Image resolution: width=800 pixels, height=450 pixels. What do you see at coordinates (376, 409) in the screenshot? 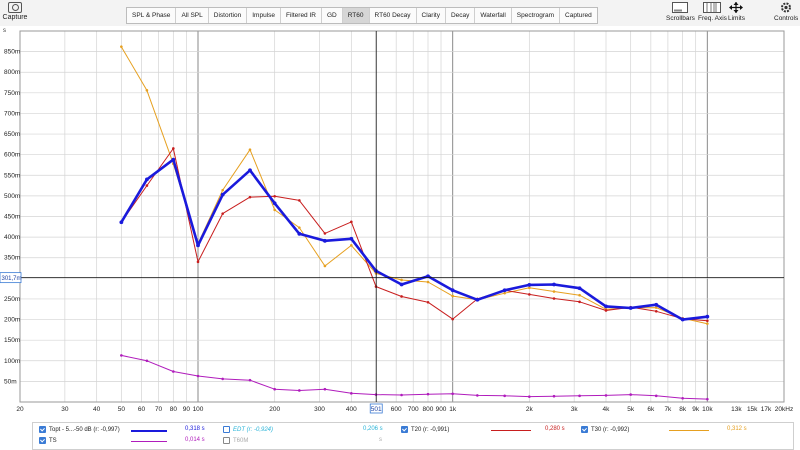
I see `cursor-x-readout: 501` at bounding box center [376, 409].